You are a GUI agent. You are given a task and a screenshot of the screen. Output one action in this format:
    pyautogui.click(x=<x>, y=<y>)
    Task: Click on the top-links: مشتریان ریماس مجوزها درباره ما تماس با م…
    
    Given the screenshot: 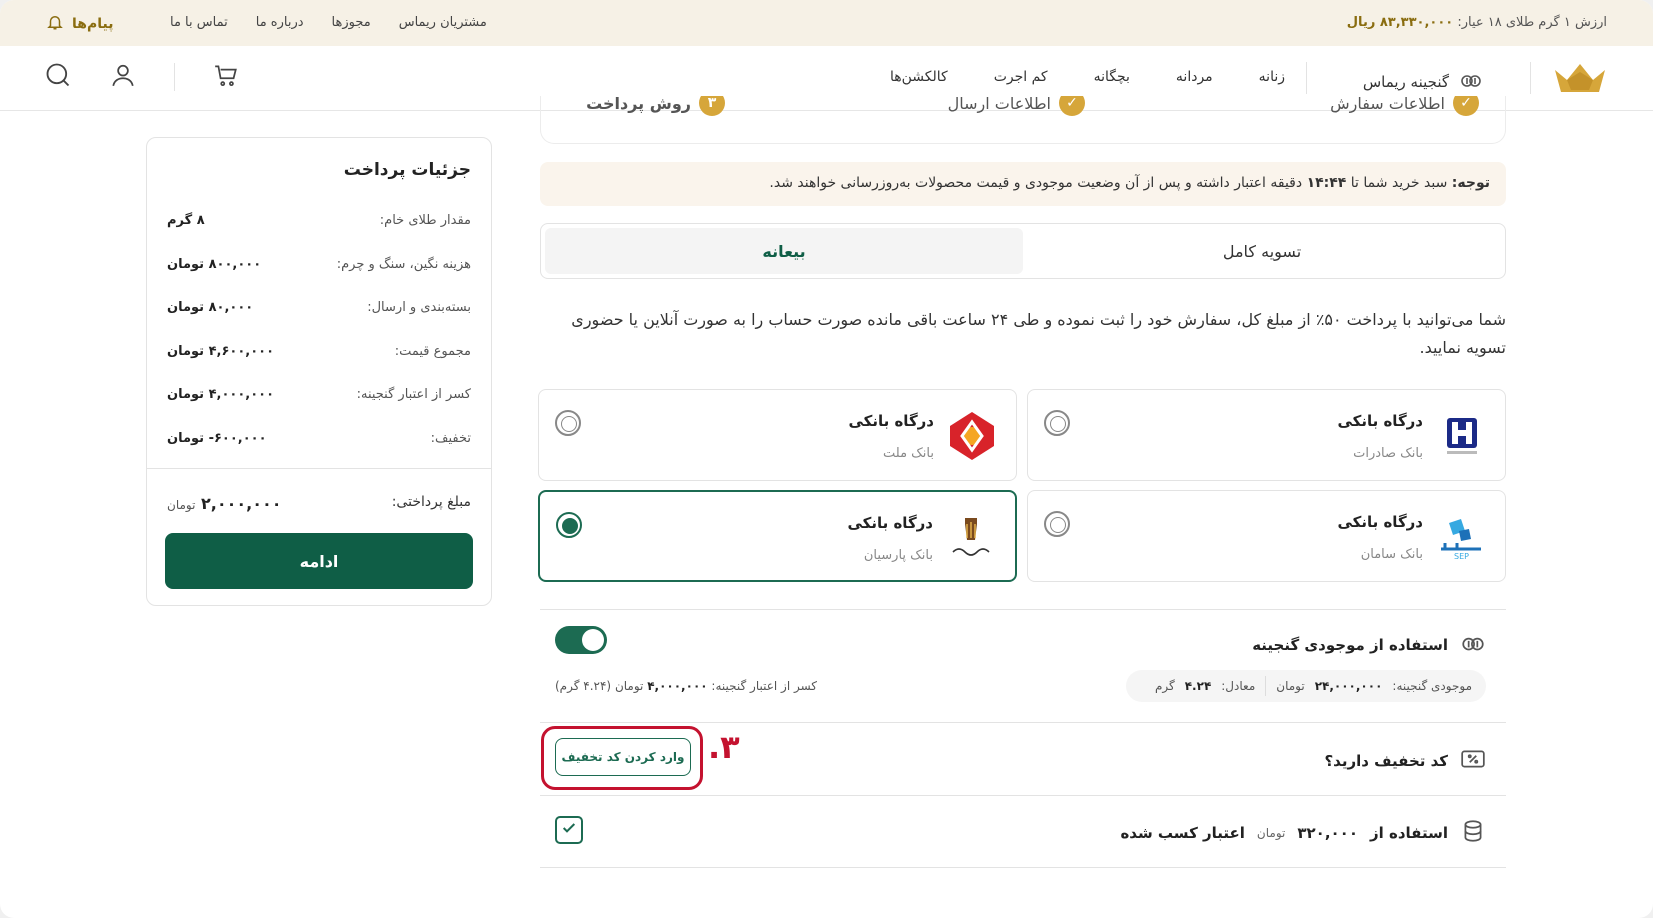 What is the action you would take?
    pyautogui.click(x=328, y=22)
    